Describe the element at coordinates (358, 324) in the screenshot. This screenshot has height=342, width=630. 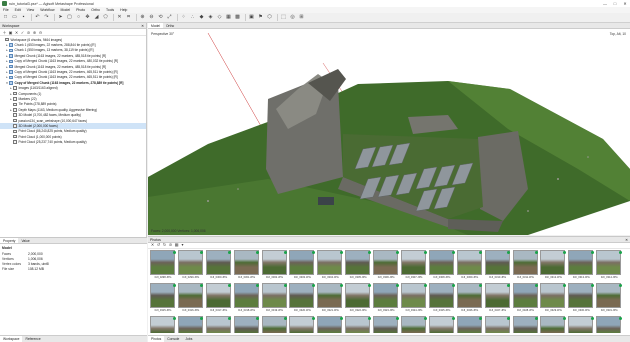
I see `photo-thumbnail: DJI_0339.JPG` at that location.